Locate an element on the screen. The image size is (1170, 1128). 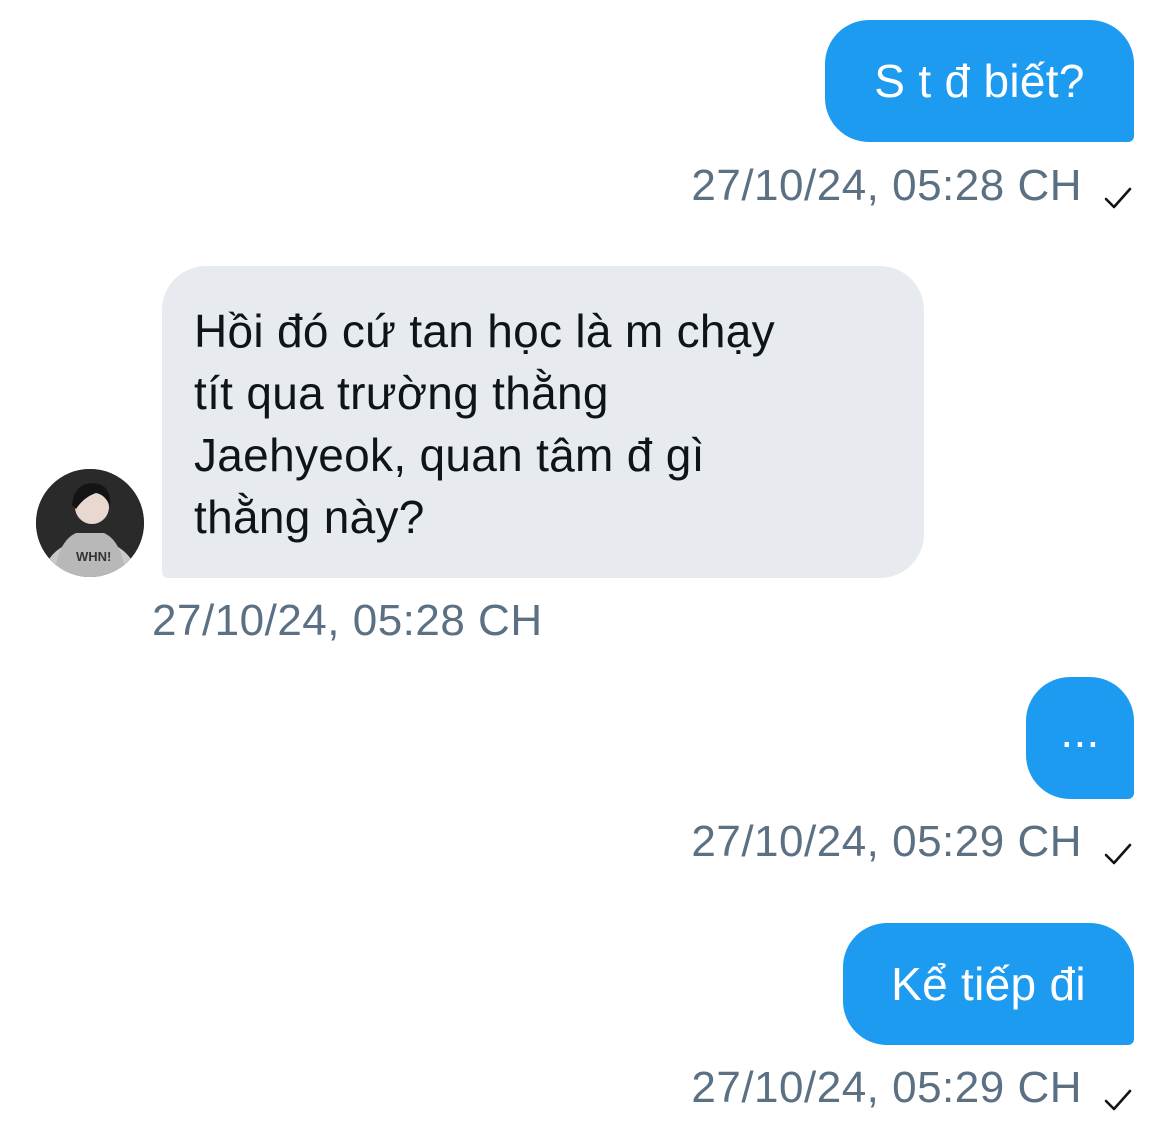
message-text: Kể tiếp đi is located at coordinates (988, 984).